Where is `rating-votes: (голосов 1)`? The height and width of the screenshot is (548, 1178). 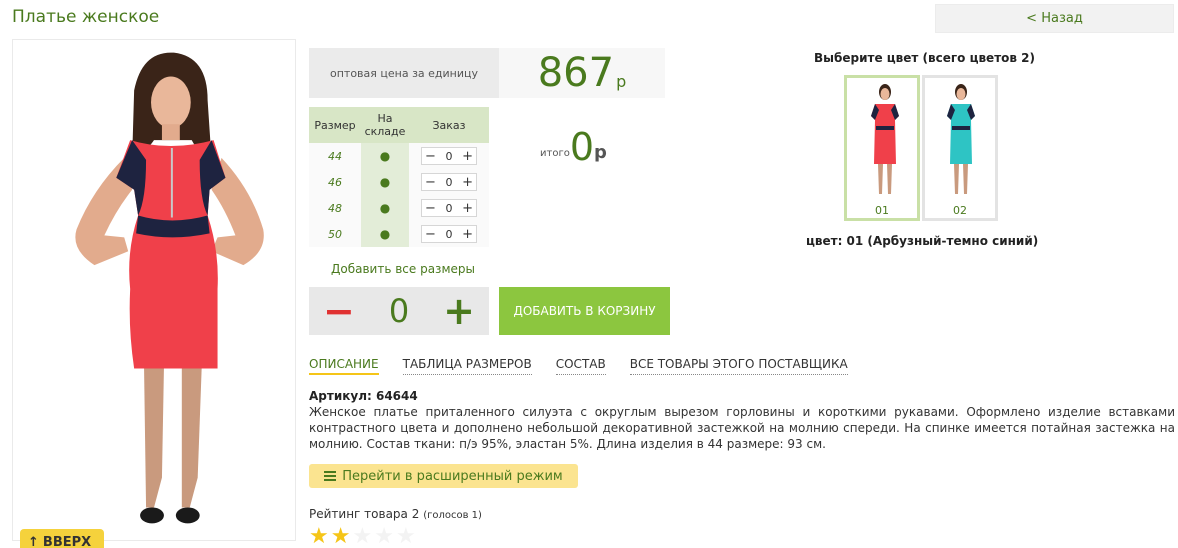
rating-votes: (голосов 1) is located at coordinates (452, 515).